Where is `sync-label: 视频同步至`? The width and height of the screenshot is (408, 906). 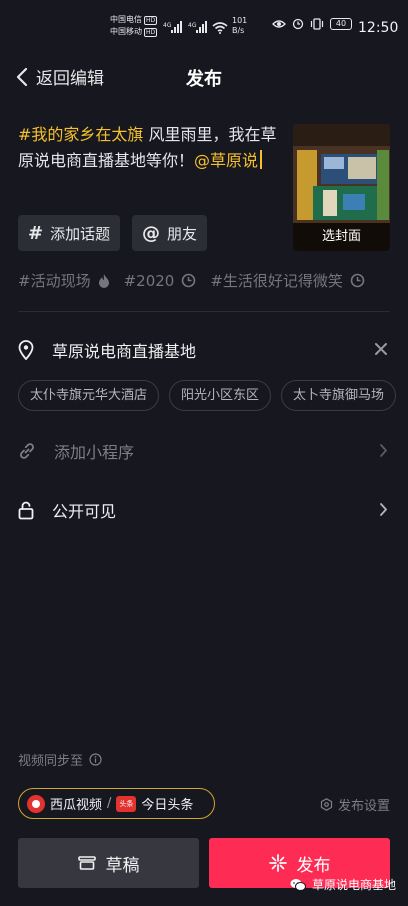 sync-label: 视频同步至 is located at coordinates (60, 759).